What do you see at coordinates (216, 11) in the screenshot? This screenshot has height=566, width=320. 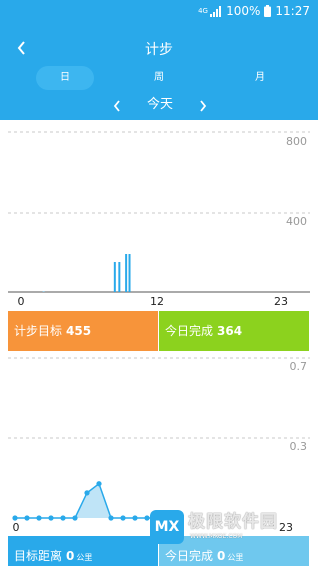 I see `signal-icon` at bounding box center [216, 11].